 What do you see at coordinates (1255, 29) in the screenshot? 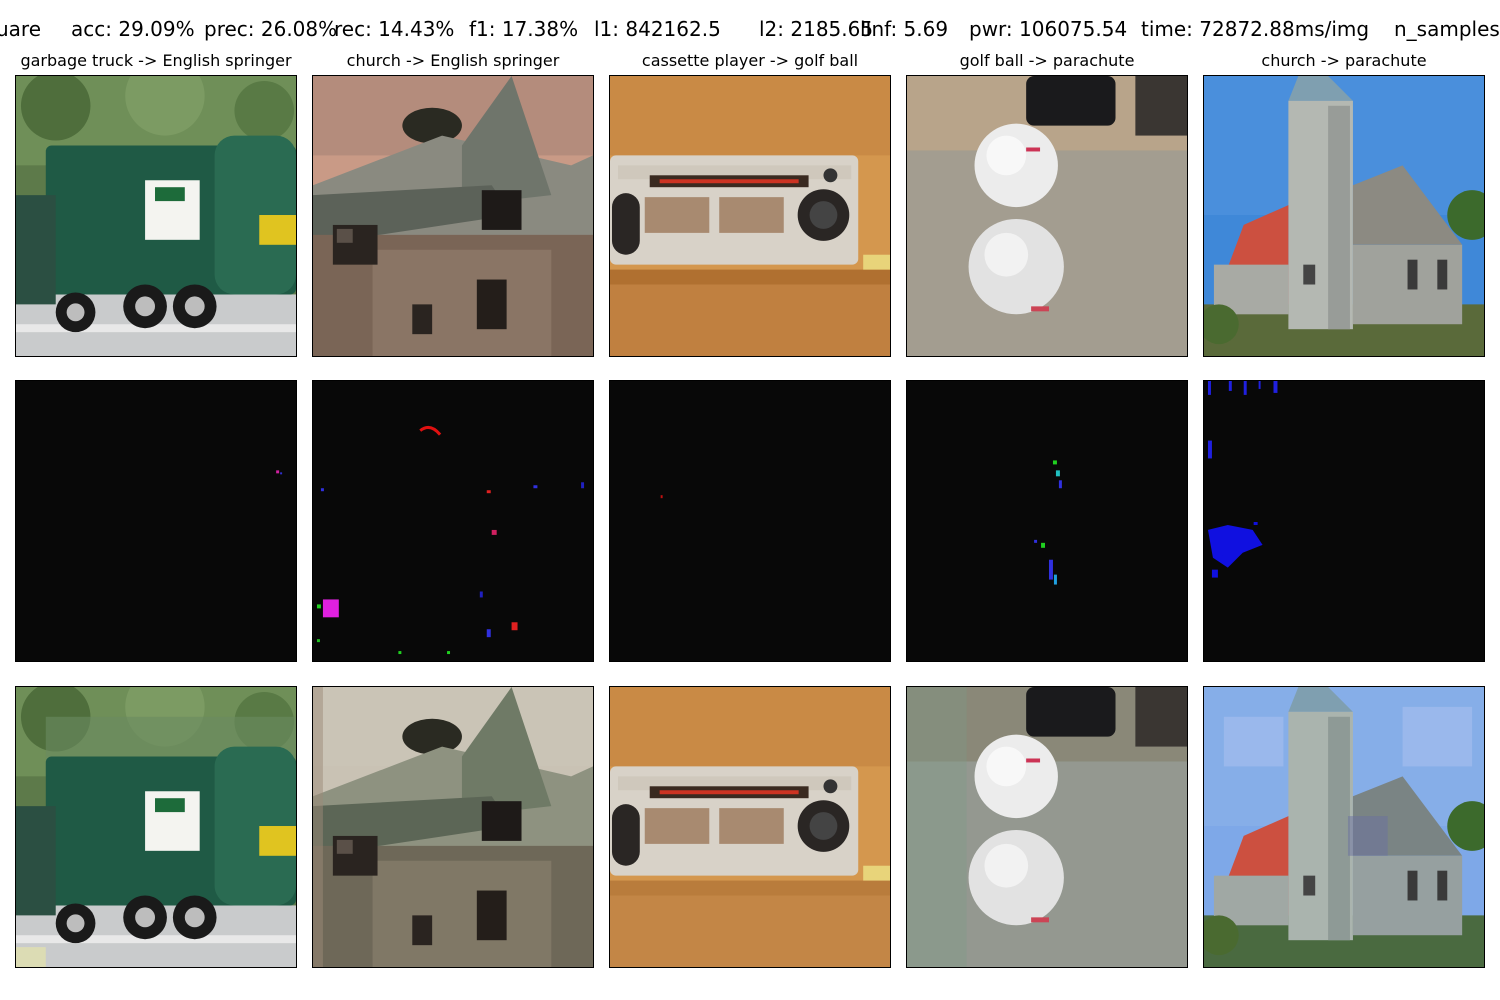
I see `time-metric: time: 72872.88ms/img` at bounding box center [1255, 29].